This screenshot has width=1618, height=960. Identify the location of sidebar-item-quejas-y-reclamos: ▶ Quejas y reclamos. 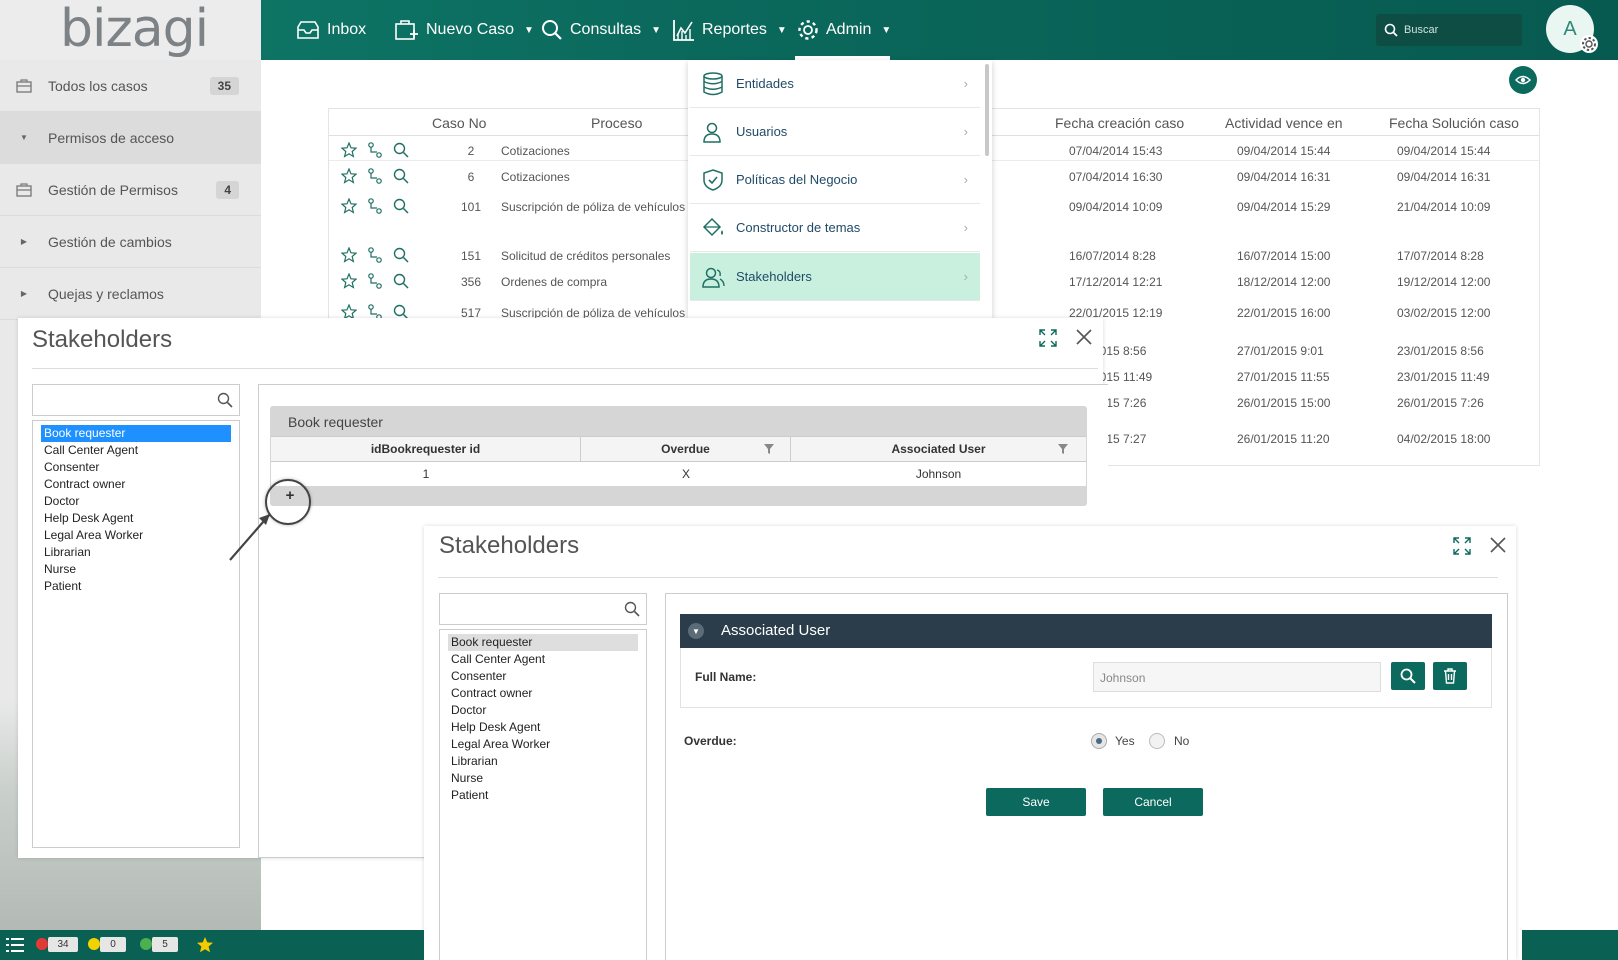
(130, 294).